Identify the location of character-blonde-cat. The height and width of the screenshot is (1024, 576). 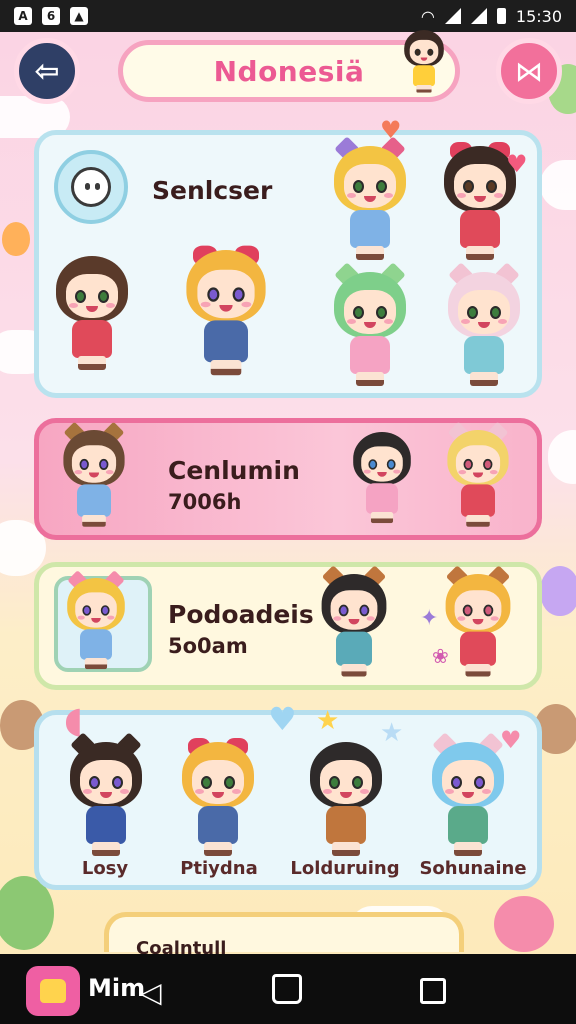
(370, 201).